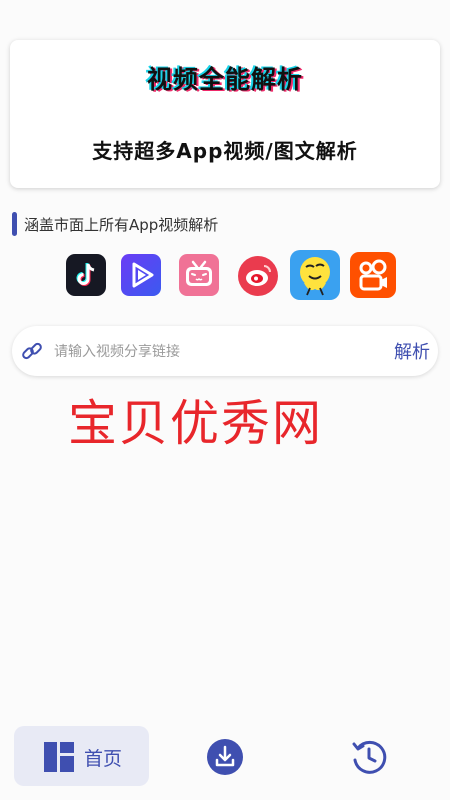 The image size is (450, 800). What do you see at coordinates (14, 224) in the screenshot?
I see `section-accent-bar` at bounding box center [14, 224].